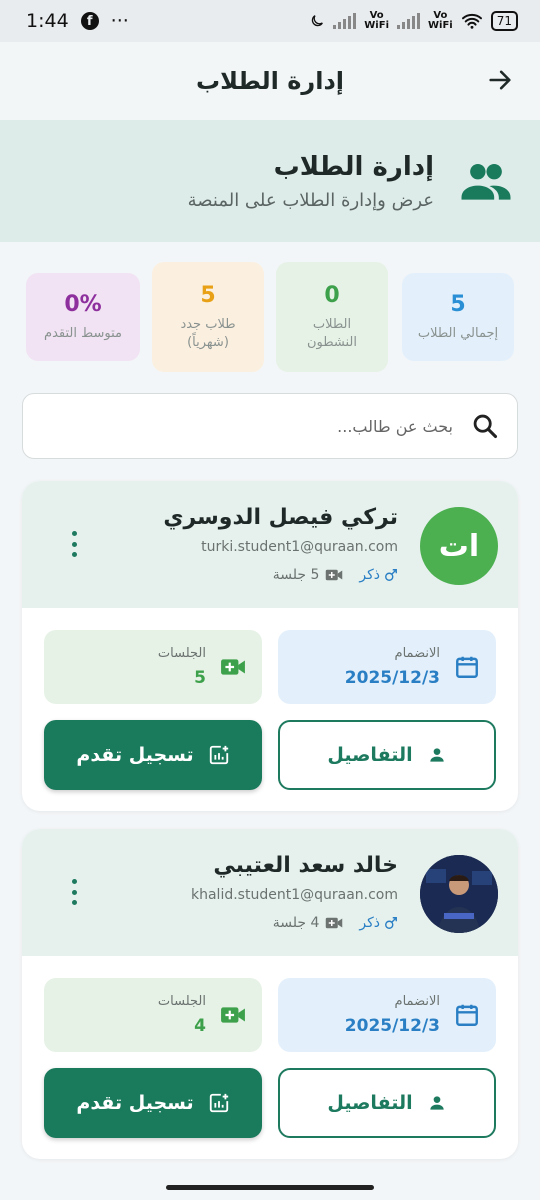  What do you see at coordinates (376, 20) in the screenshot?
I see `vowifi-label: Vo WiFi` at bounding box center [376, 20].